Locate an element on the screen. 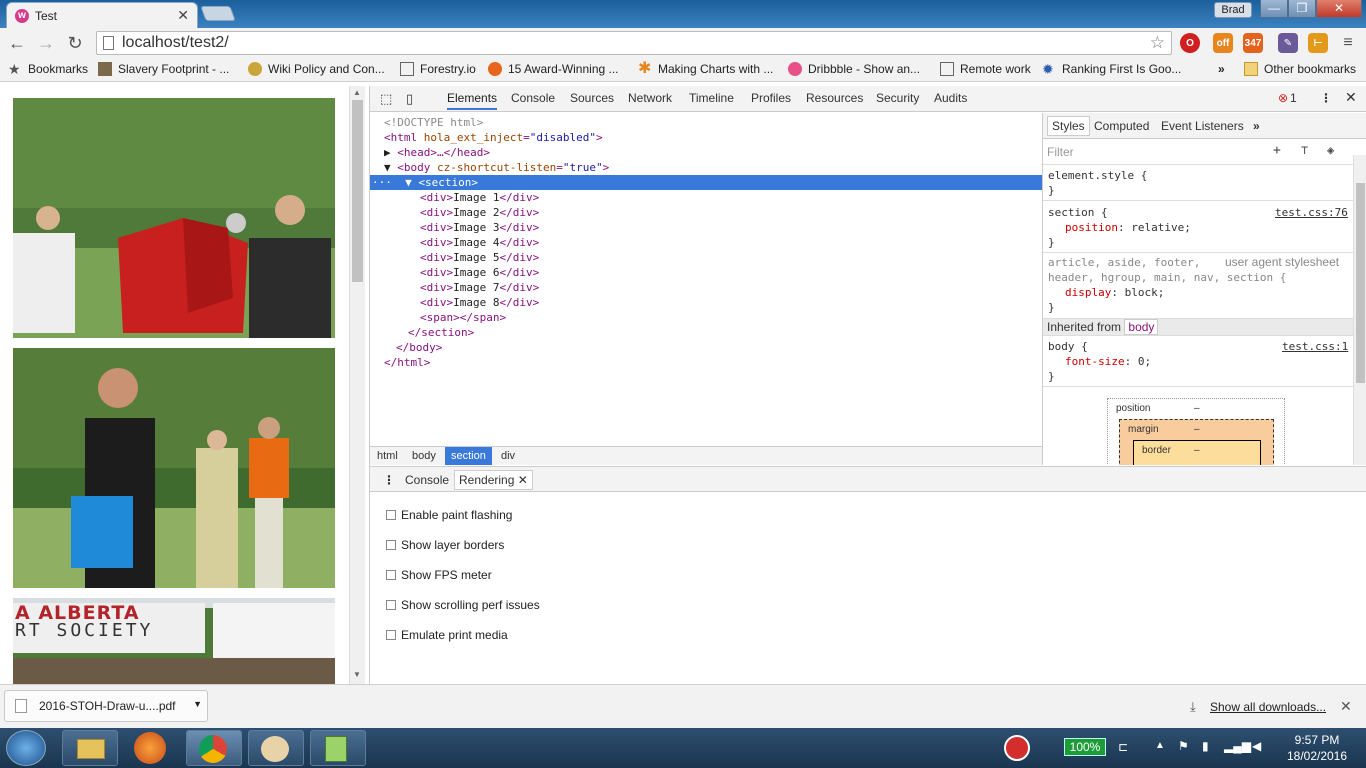  honey-off-icon: off is located at coordinates (1223, 43).